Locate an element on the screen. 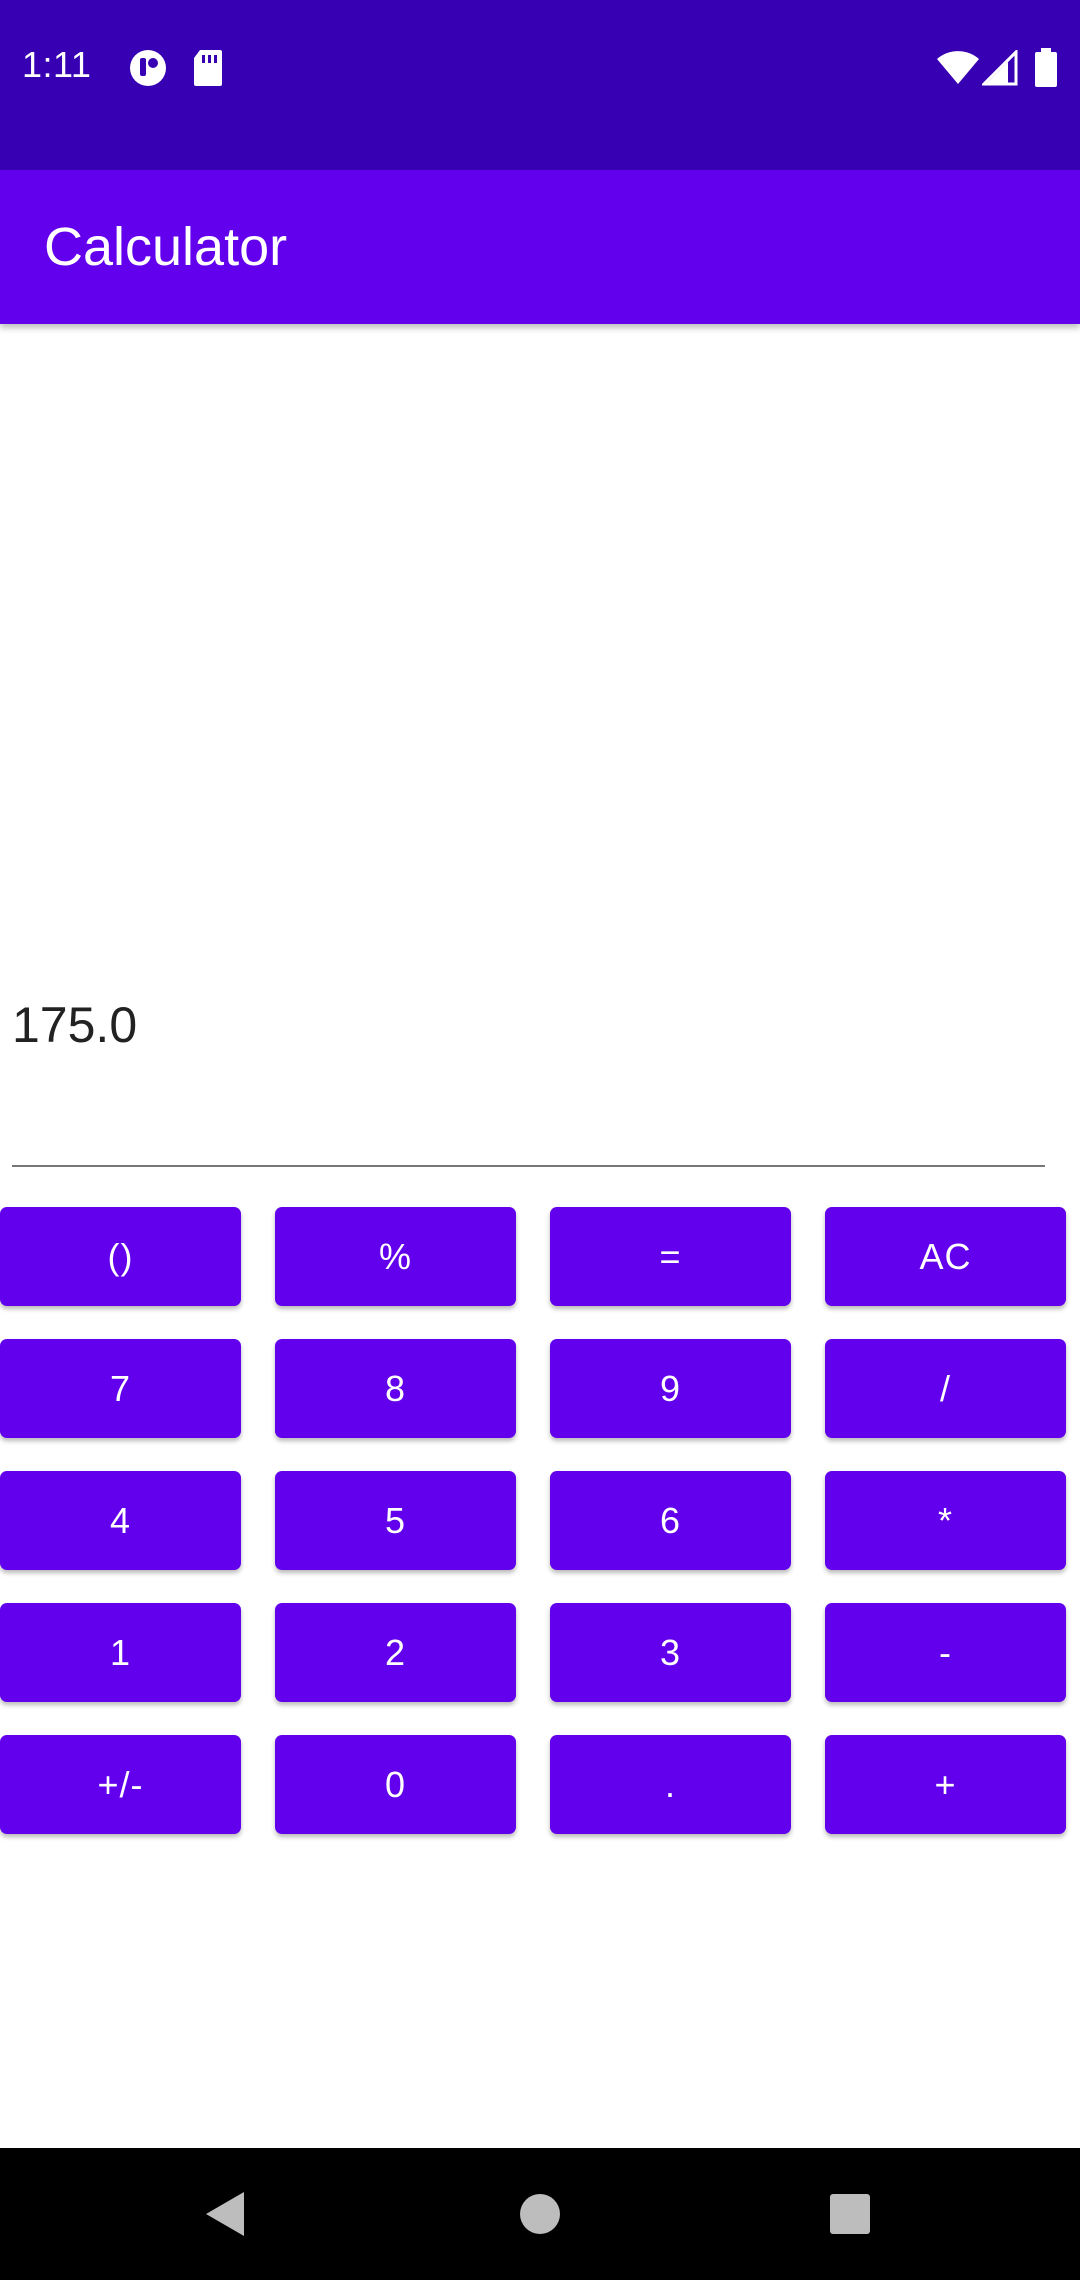 The height and width of the screenshot is (2280, 1080). status-time: 1:11 is located at coordinates (57, 64).